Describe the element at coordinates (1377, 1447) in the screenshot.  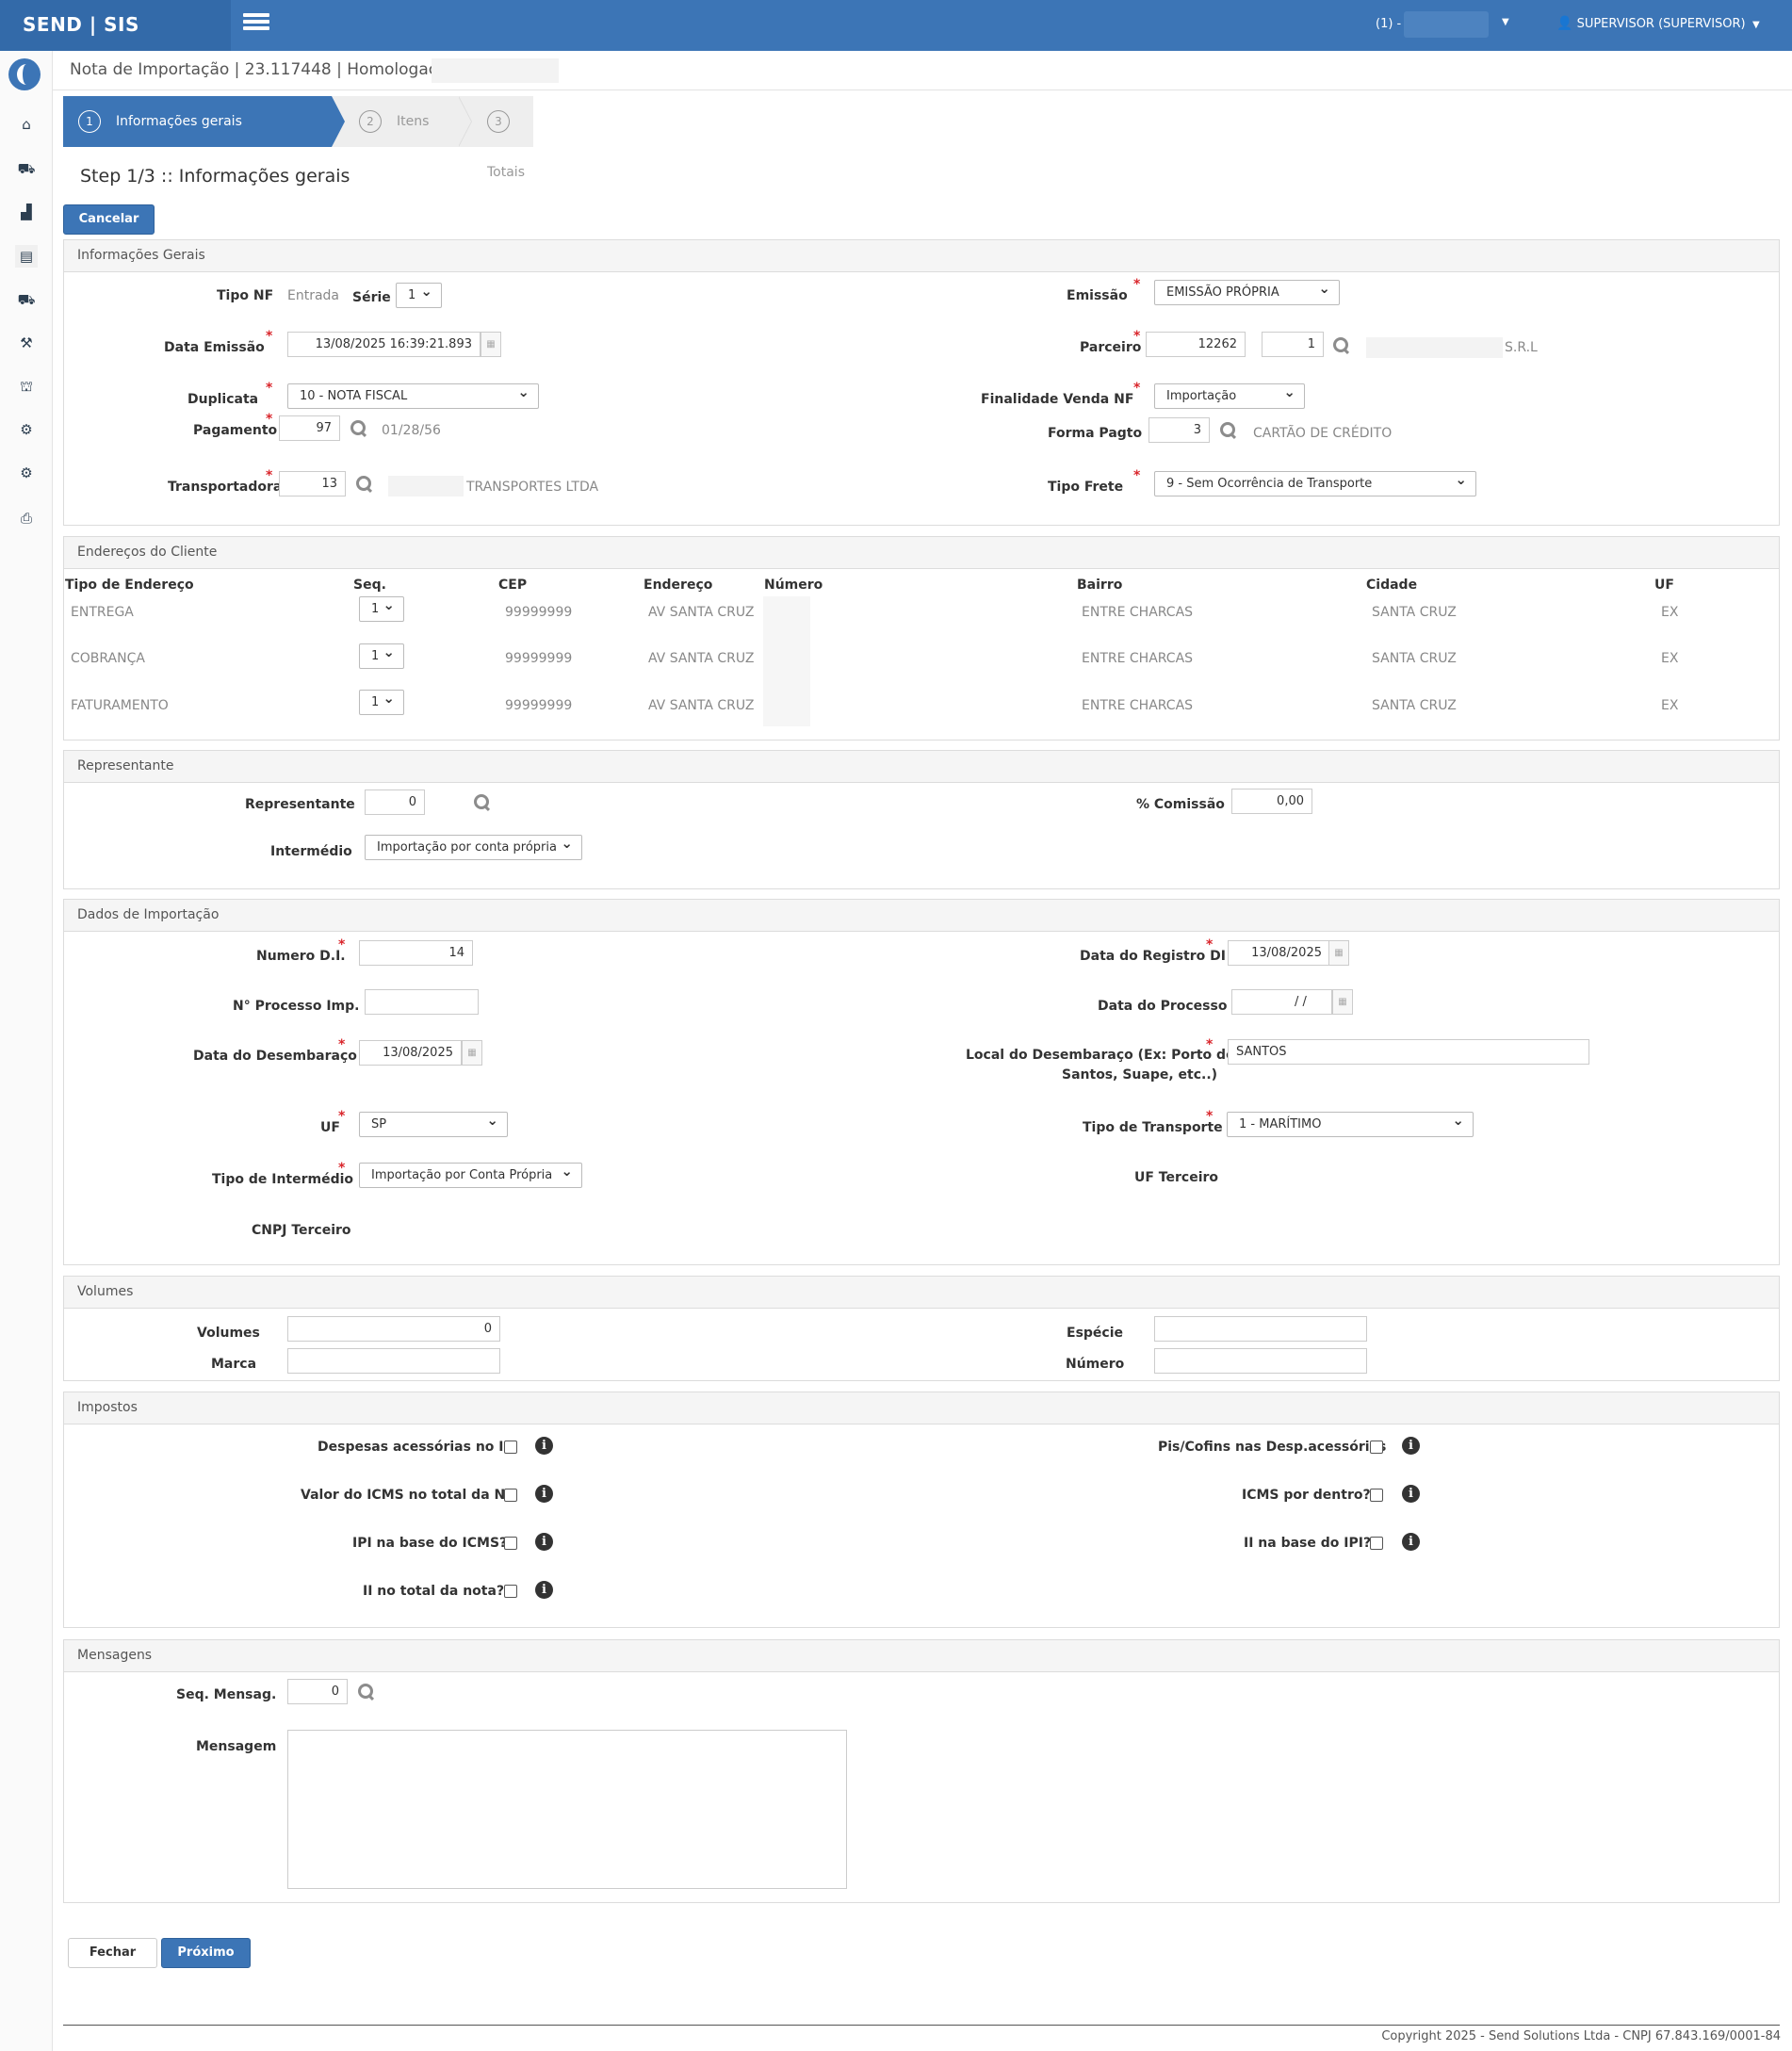
I see `pis-cofins-checkbox` at that location.